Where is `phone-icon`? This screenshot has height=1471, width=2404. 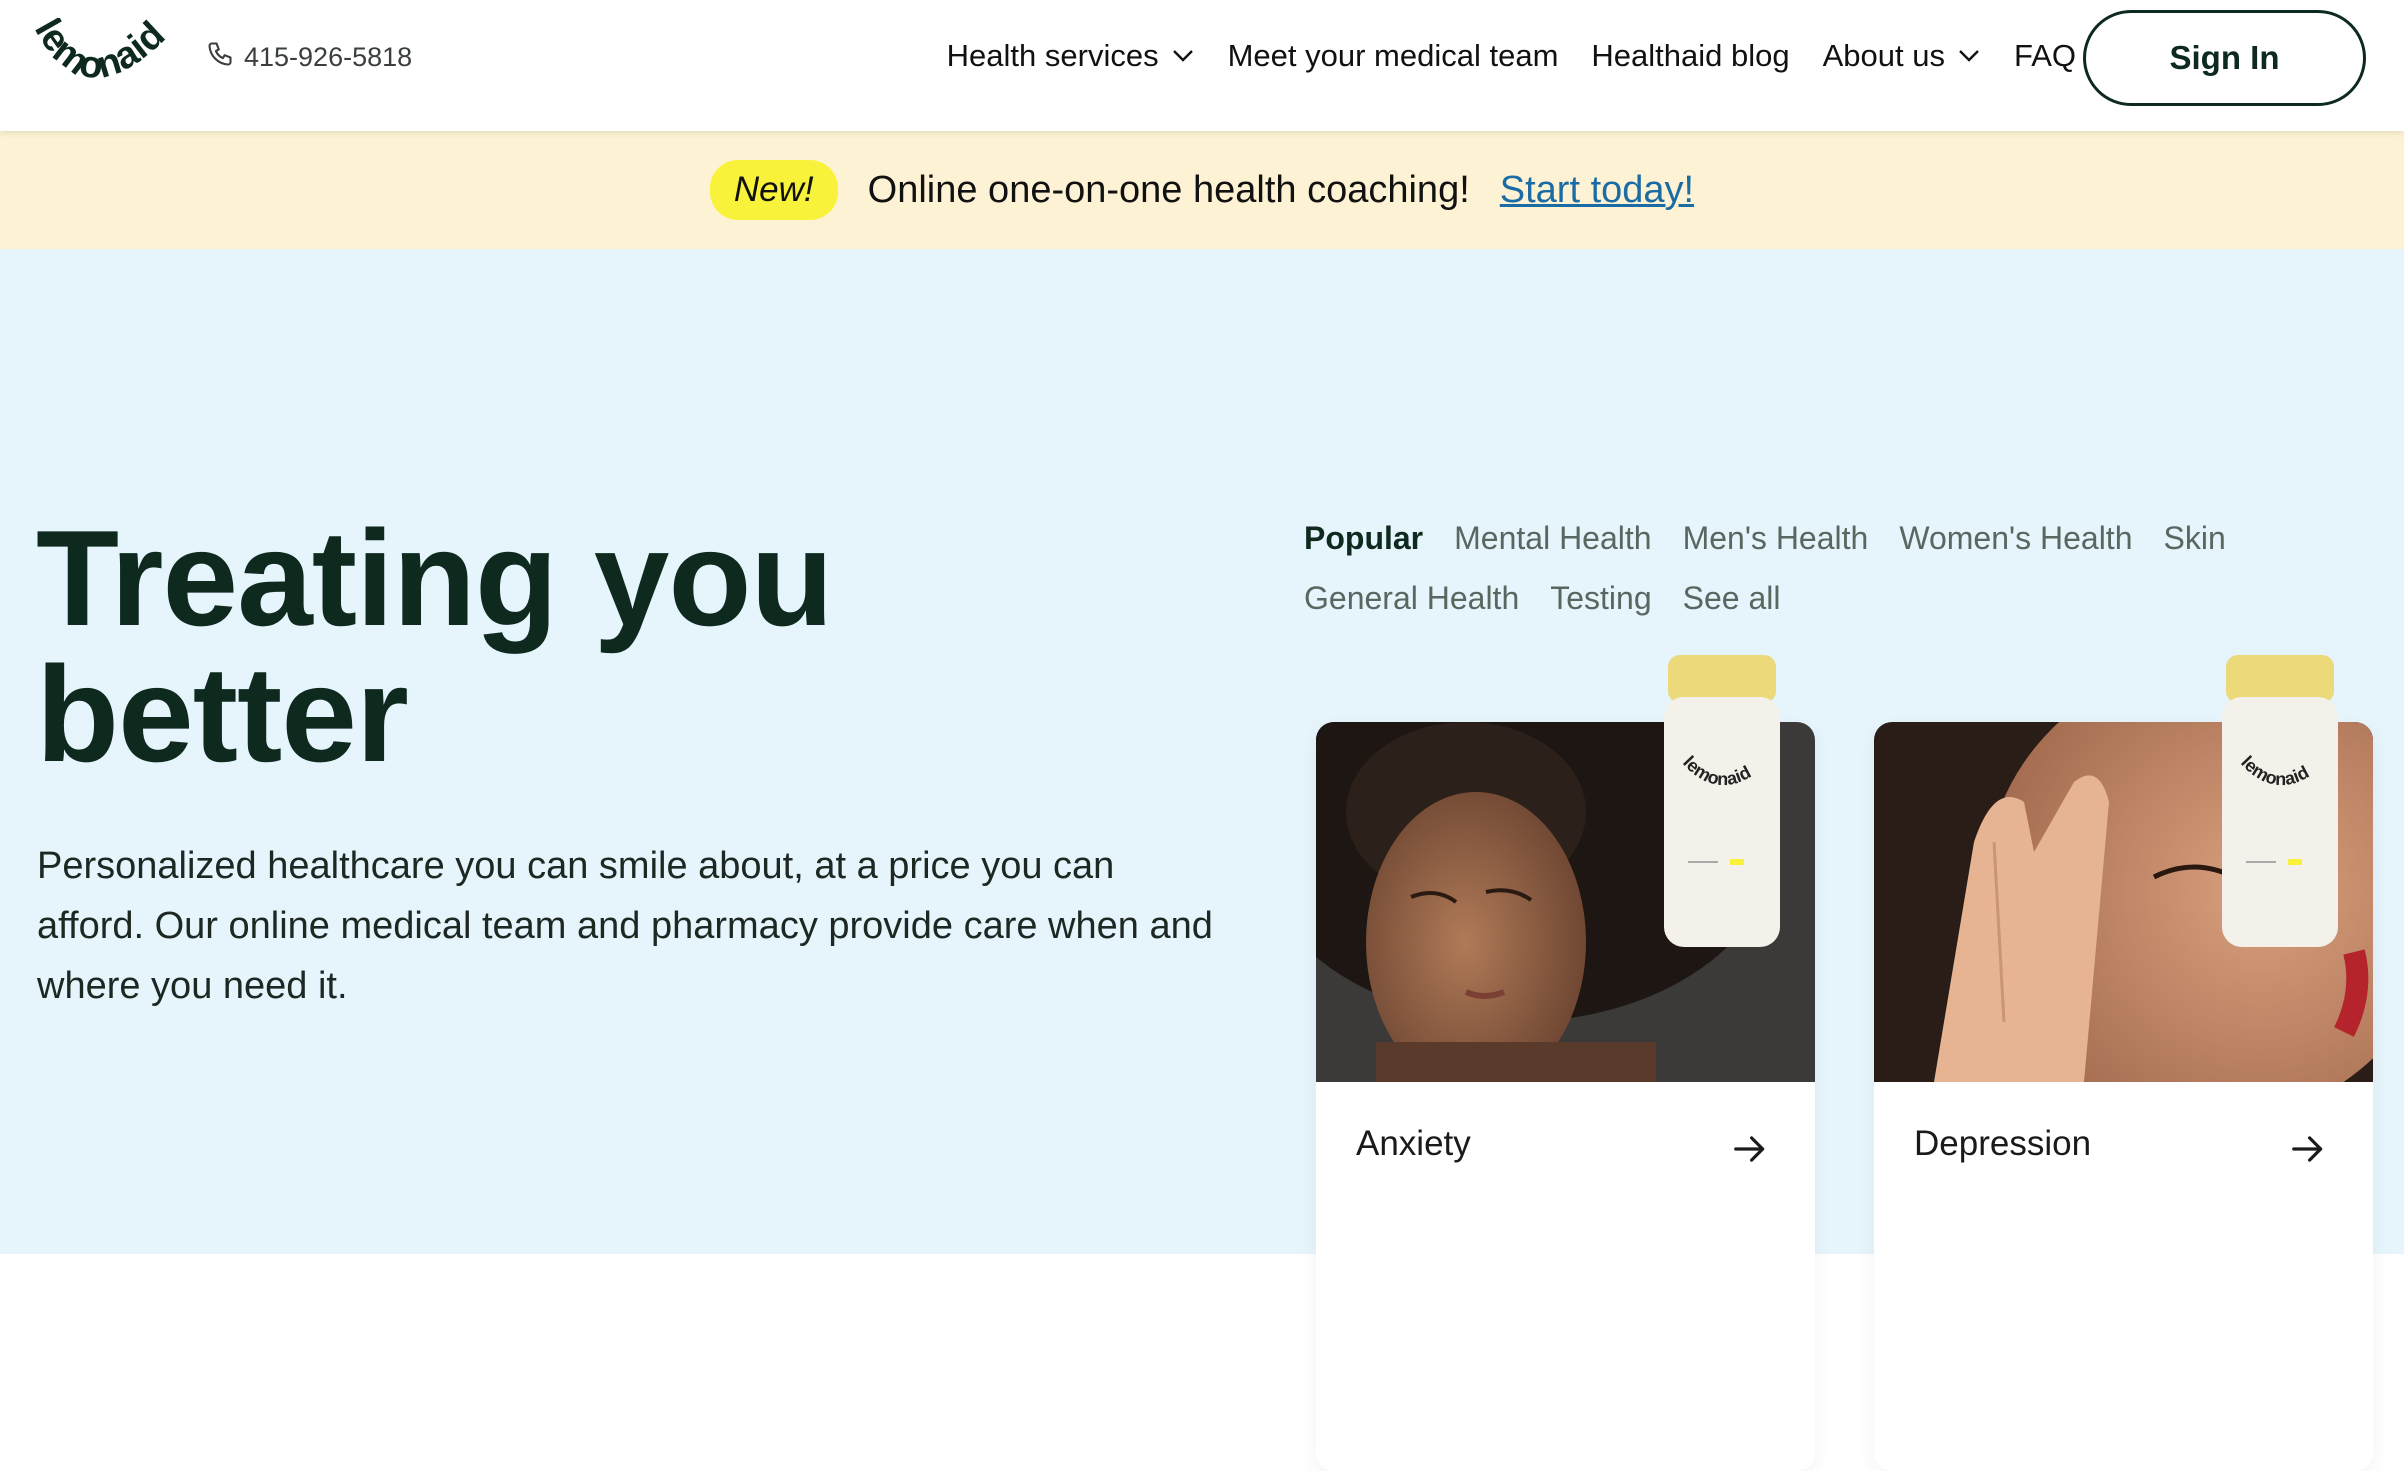
phone-icon is located at coordinates (220, 57).